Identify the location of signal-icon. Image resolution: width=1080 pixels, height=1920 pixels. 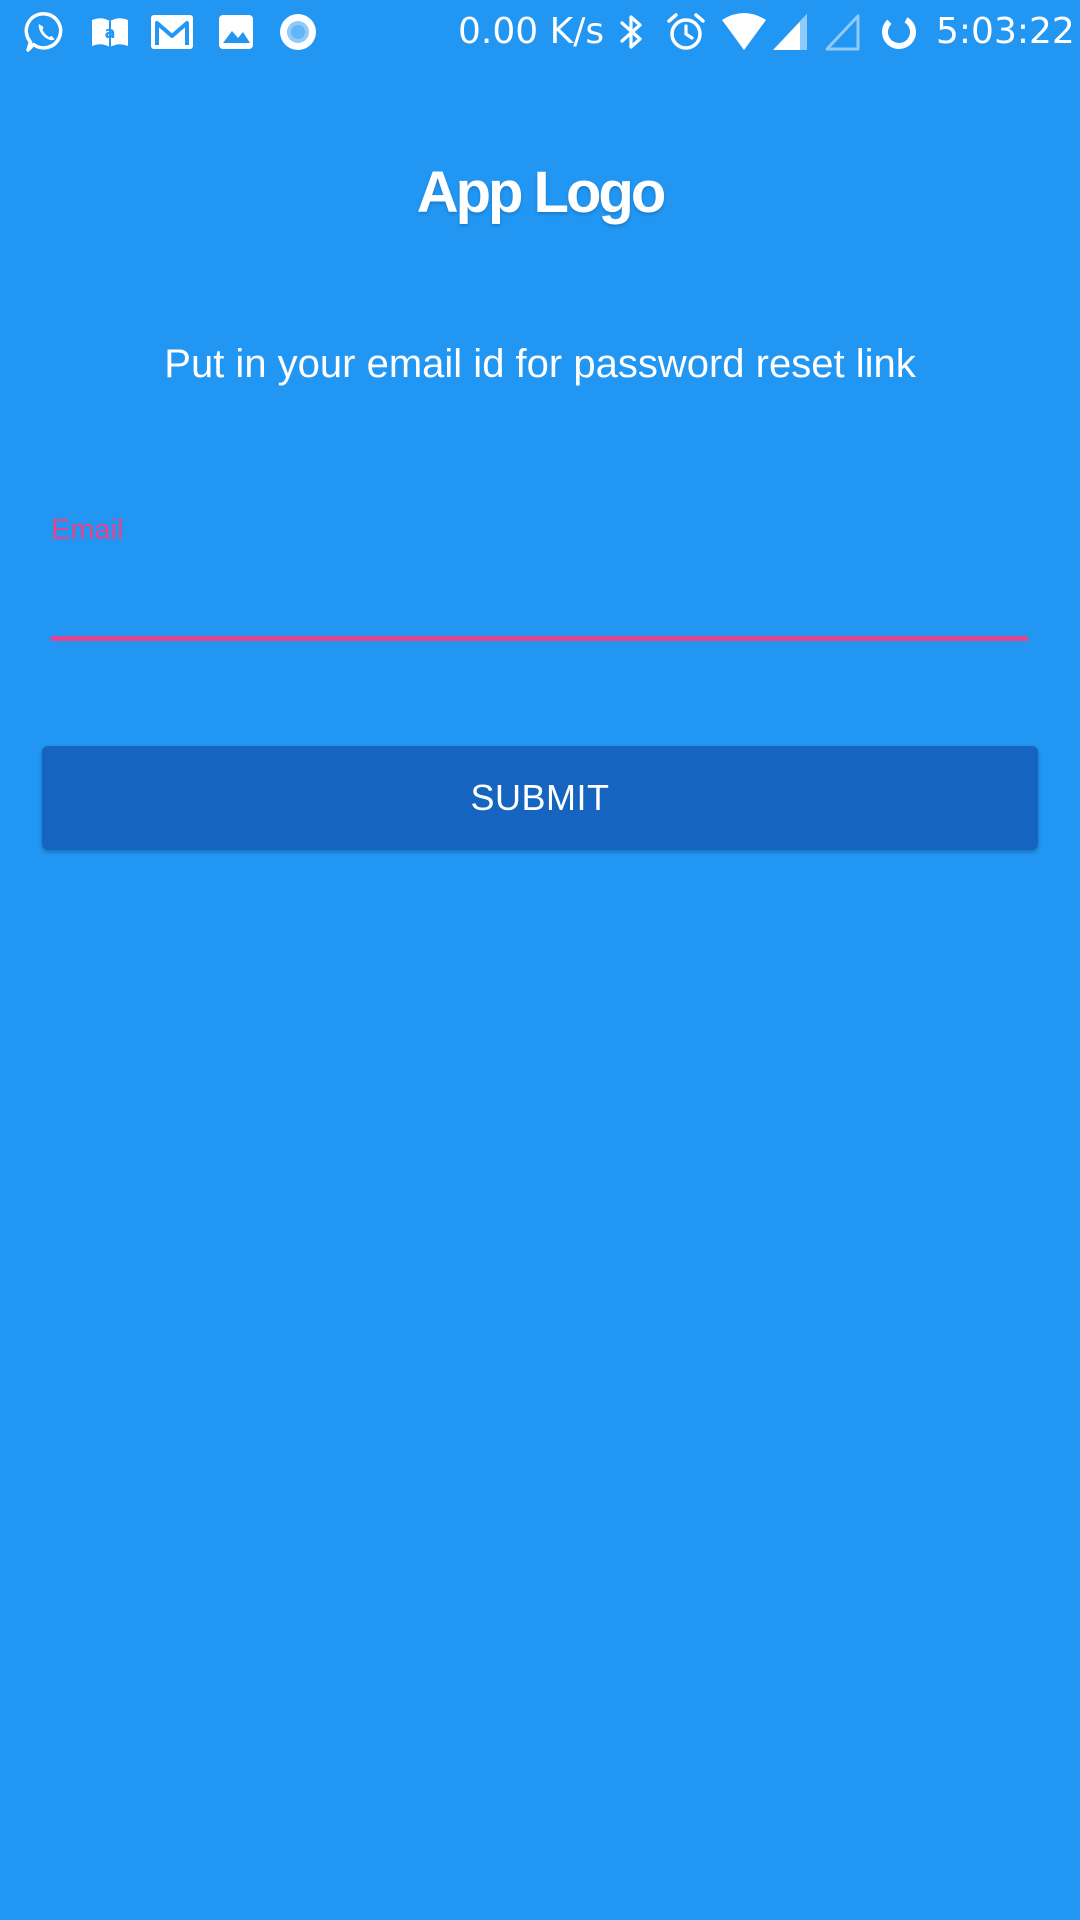
(790, 32).